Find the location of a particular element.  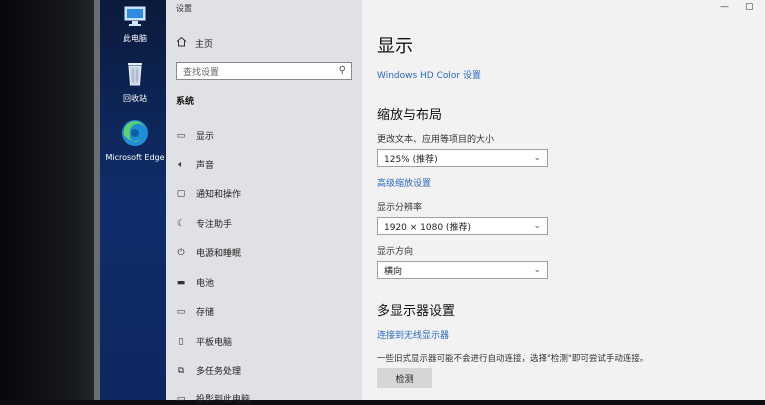

desktop-icon-label: 回收站 is located at coordinates (135, 98).